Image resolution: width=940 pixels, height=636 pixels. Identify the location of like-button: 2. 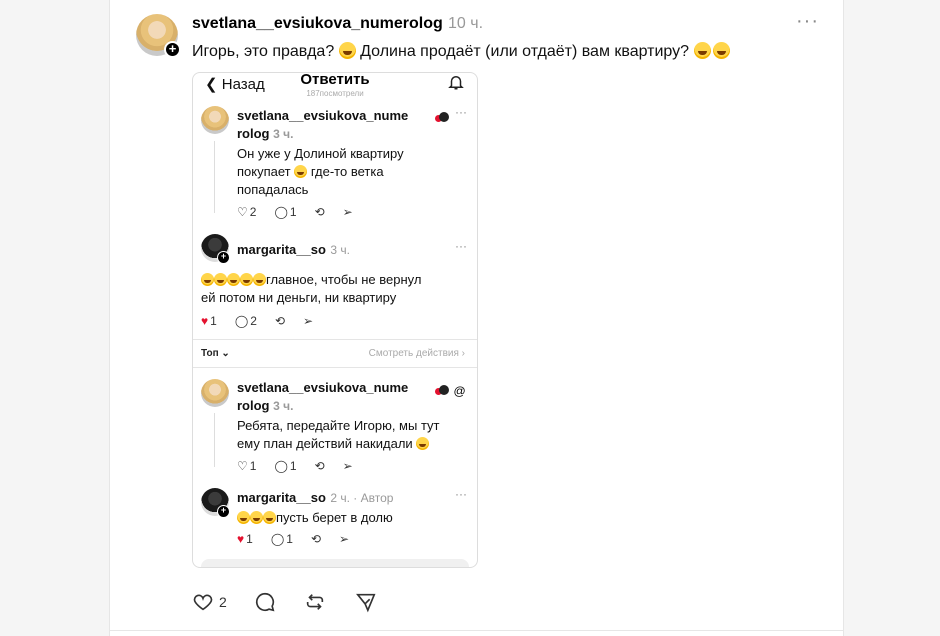
(209, 602).